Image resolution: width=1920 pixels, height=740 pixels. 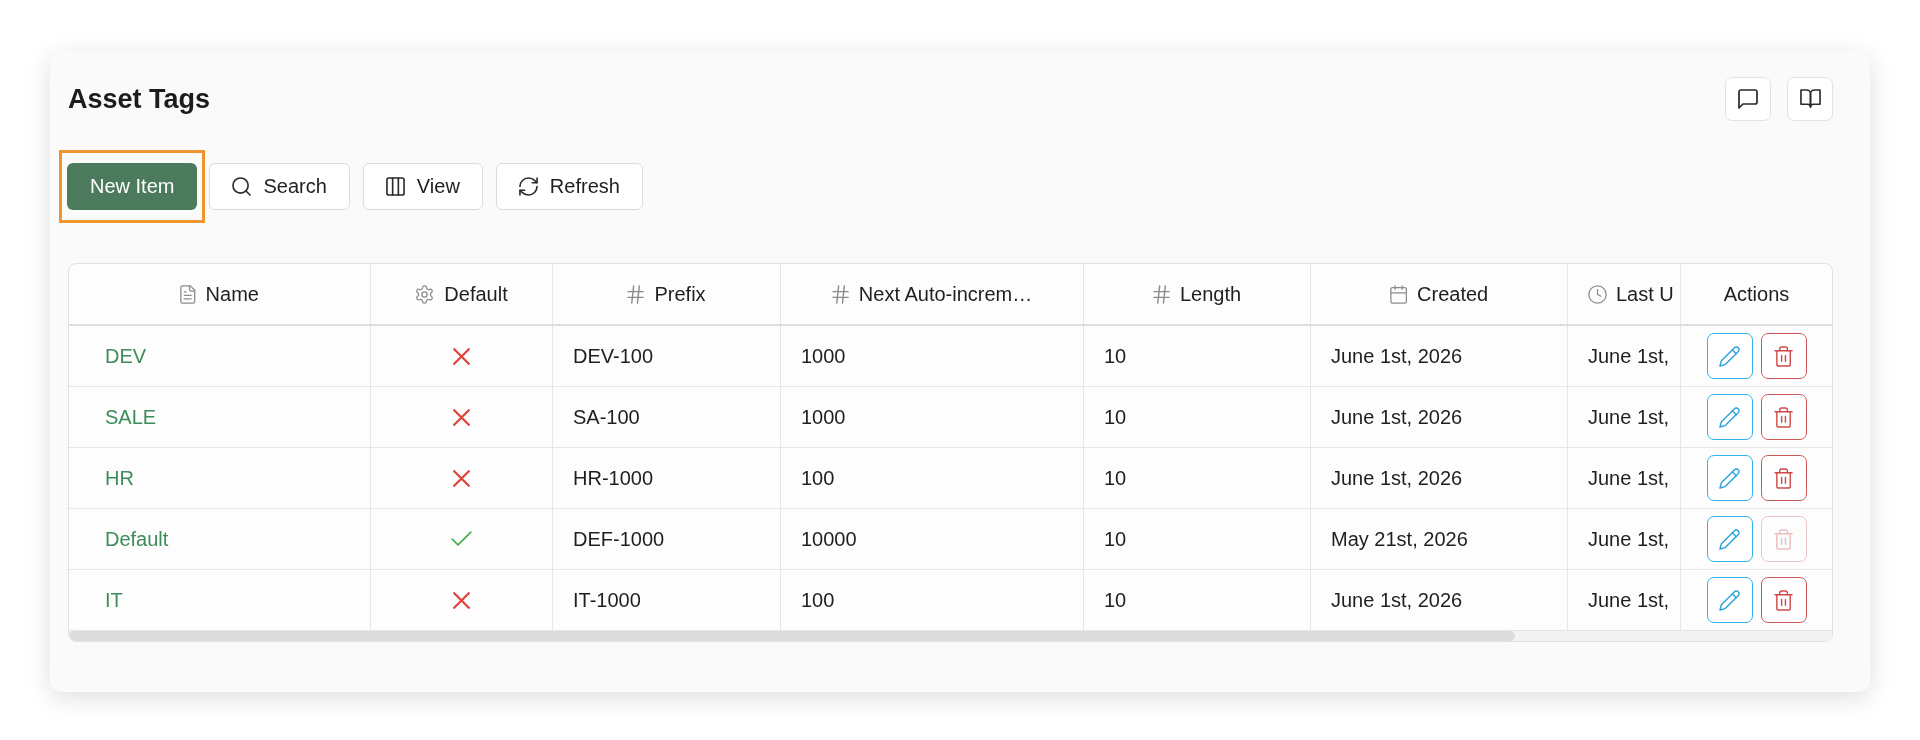 I want to click on comment-button, so click(x=1748, y=99).